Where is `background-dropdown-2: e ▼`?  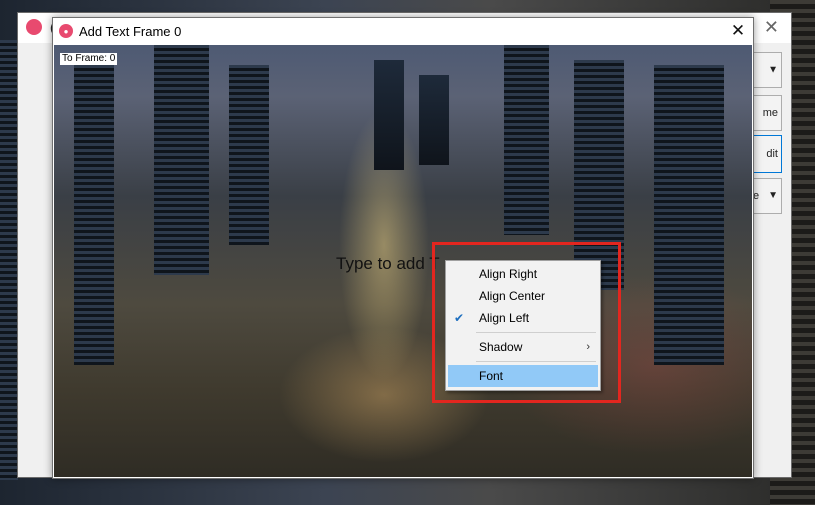 background-dropdown-2: e ▼ is located at coordinates (766, 196).